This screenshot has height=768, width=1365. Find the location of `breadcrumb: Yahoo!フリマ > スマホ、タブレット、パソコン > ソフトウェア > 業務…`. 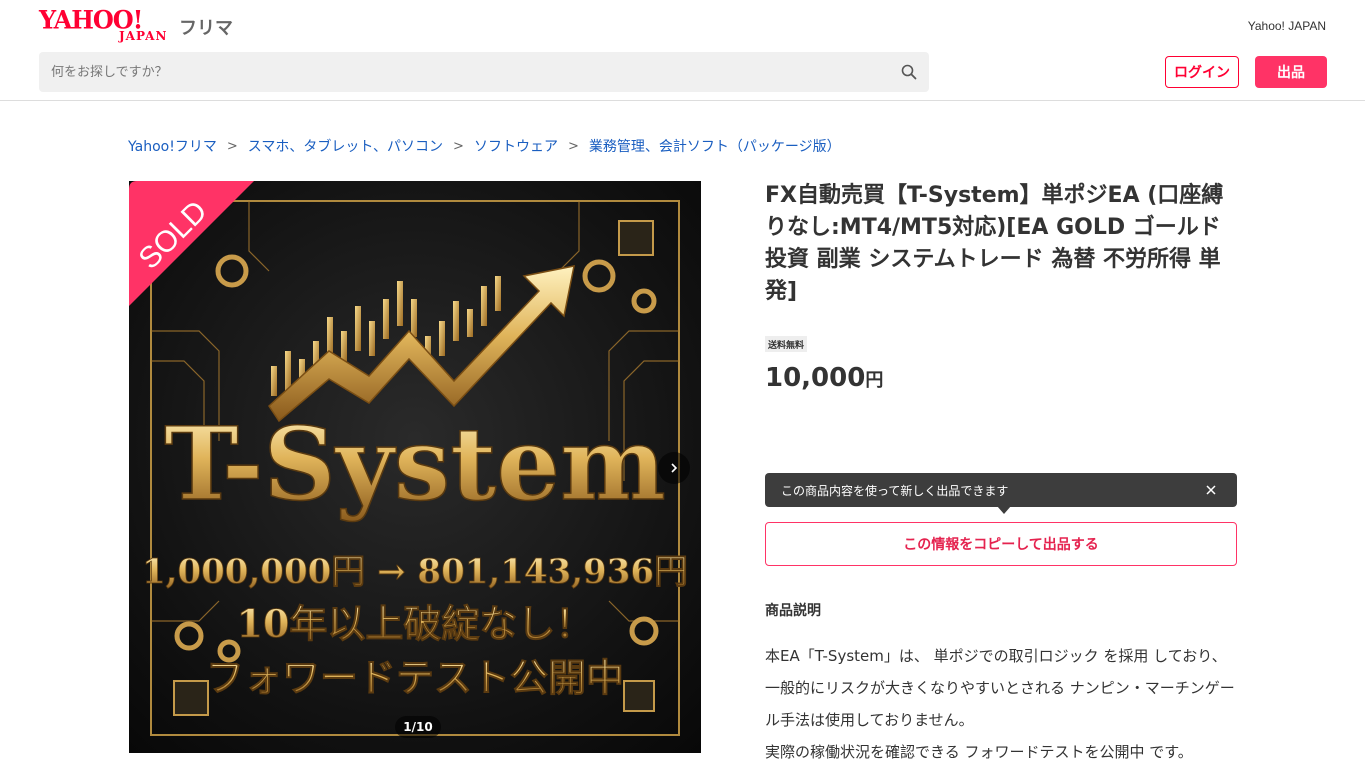

breadcrumb: Yahoo!フリマ > スマホ、タブレット、パソコン > ソフトウェア > 業務… is located at coordinates (484, 146).